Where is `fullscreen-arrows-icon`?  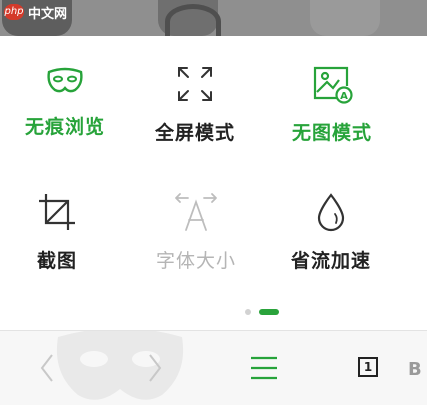
fullscreen-arrows-icon is located at coordinates (195, 84).